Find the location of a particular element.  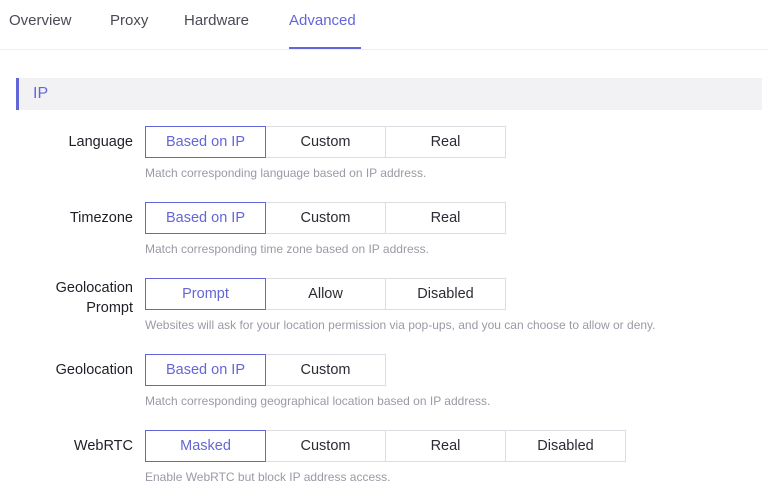

geolocation-prompt-option-prompt: Prompt is located at coordinates (205, 294).